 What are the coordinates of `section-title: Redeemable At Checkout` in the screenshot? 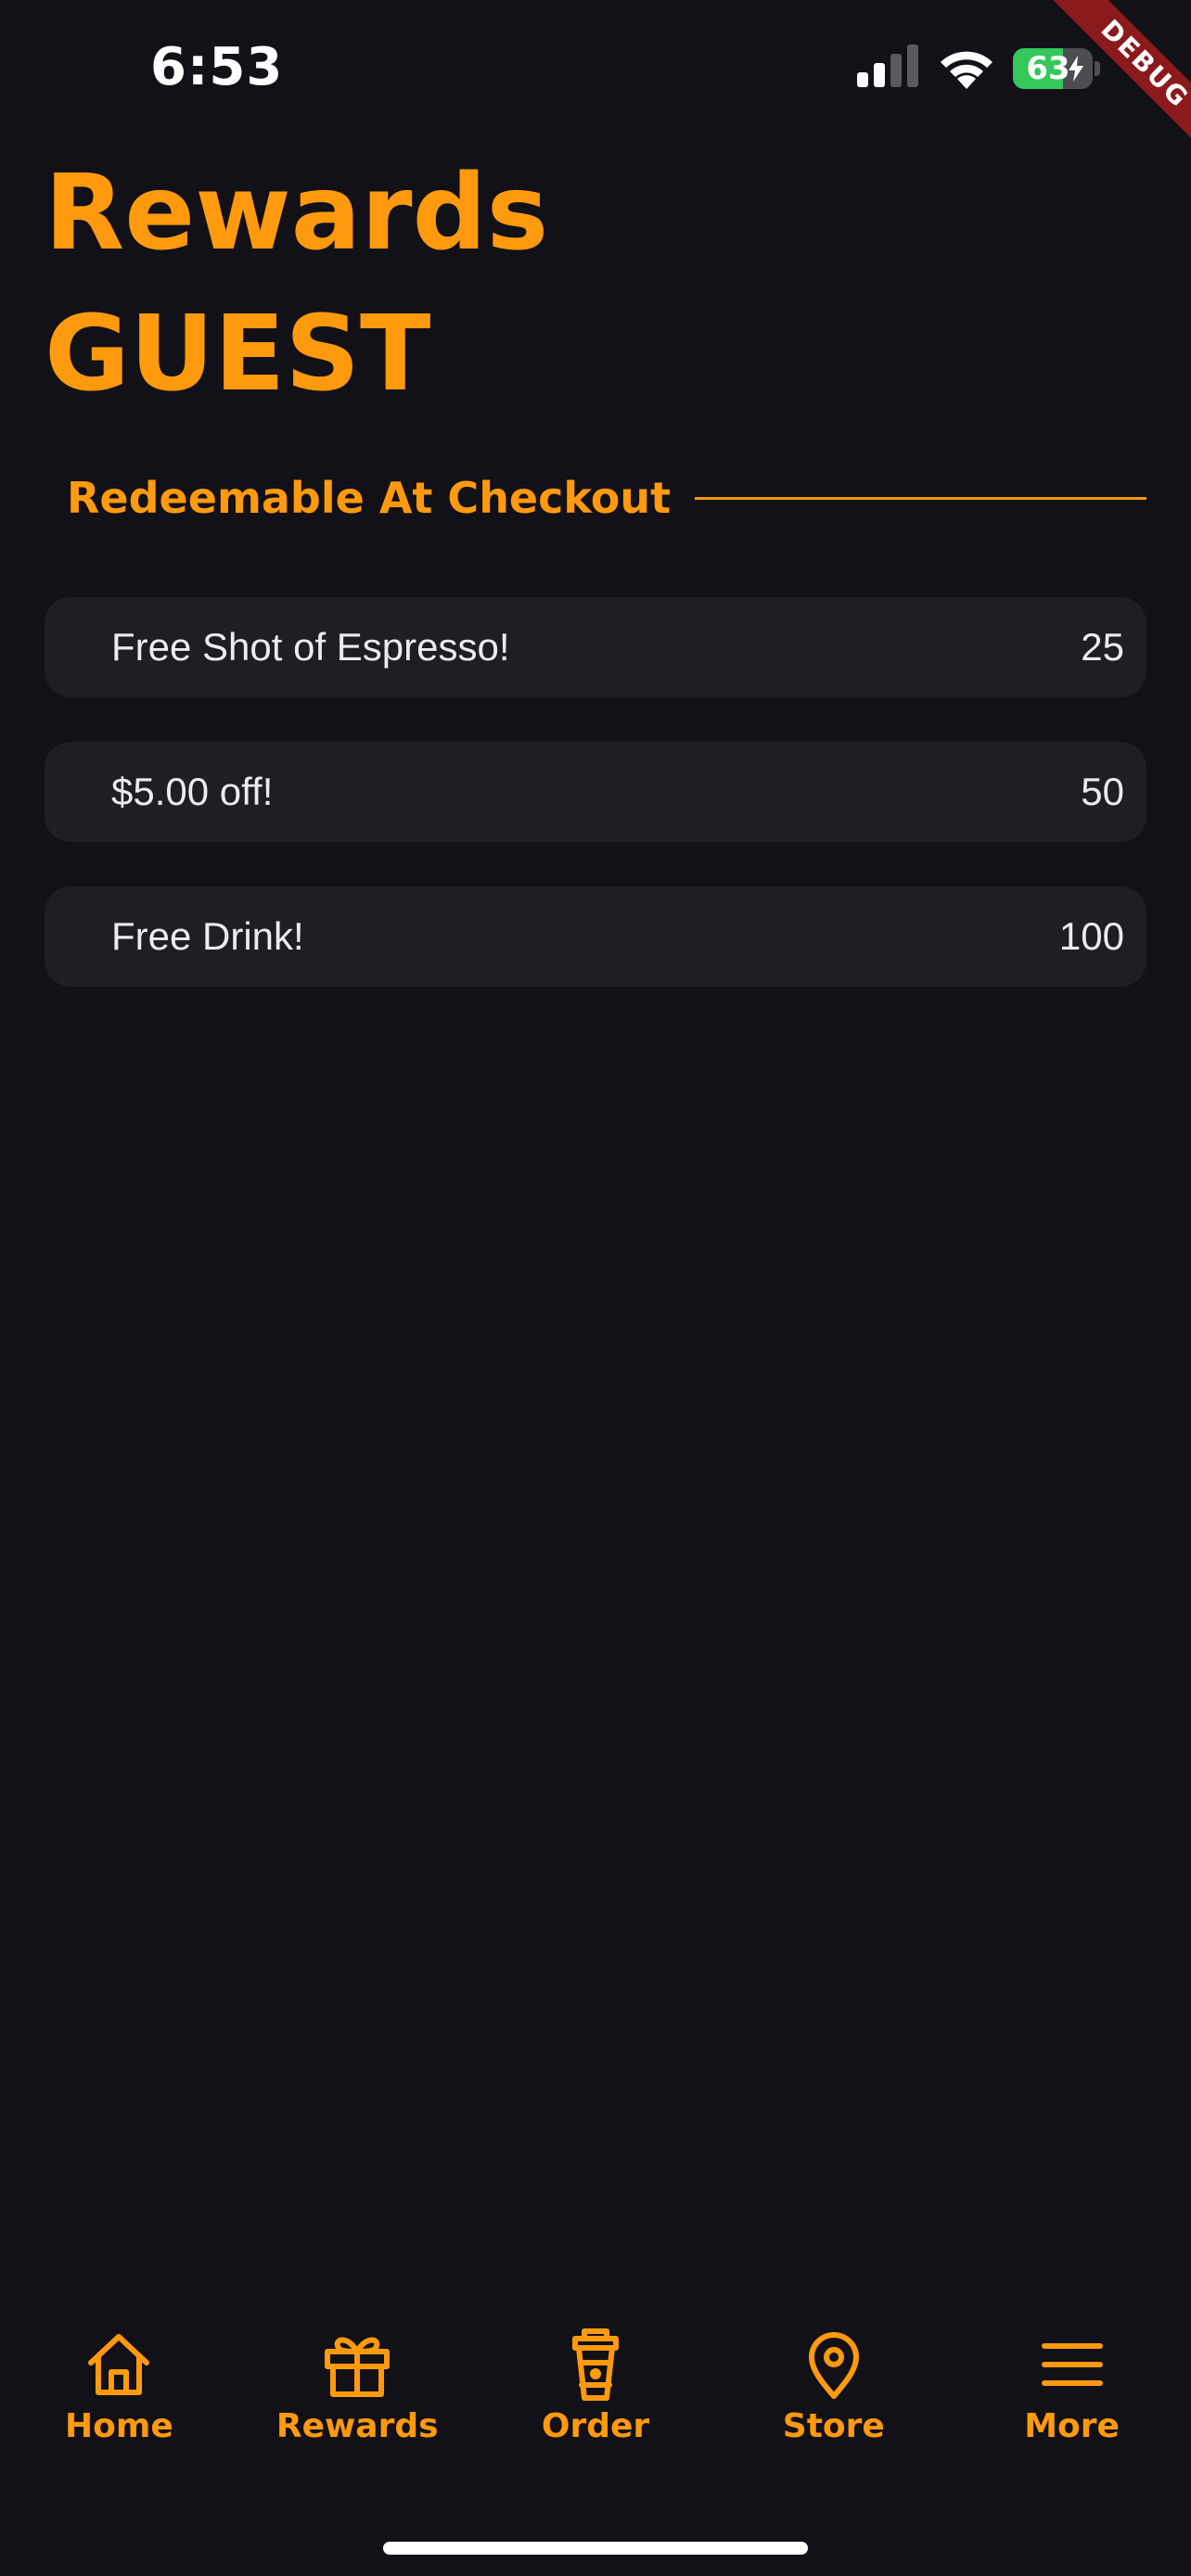 It's located at (369, 498).